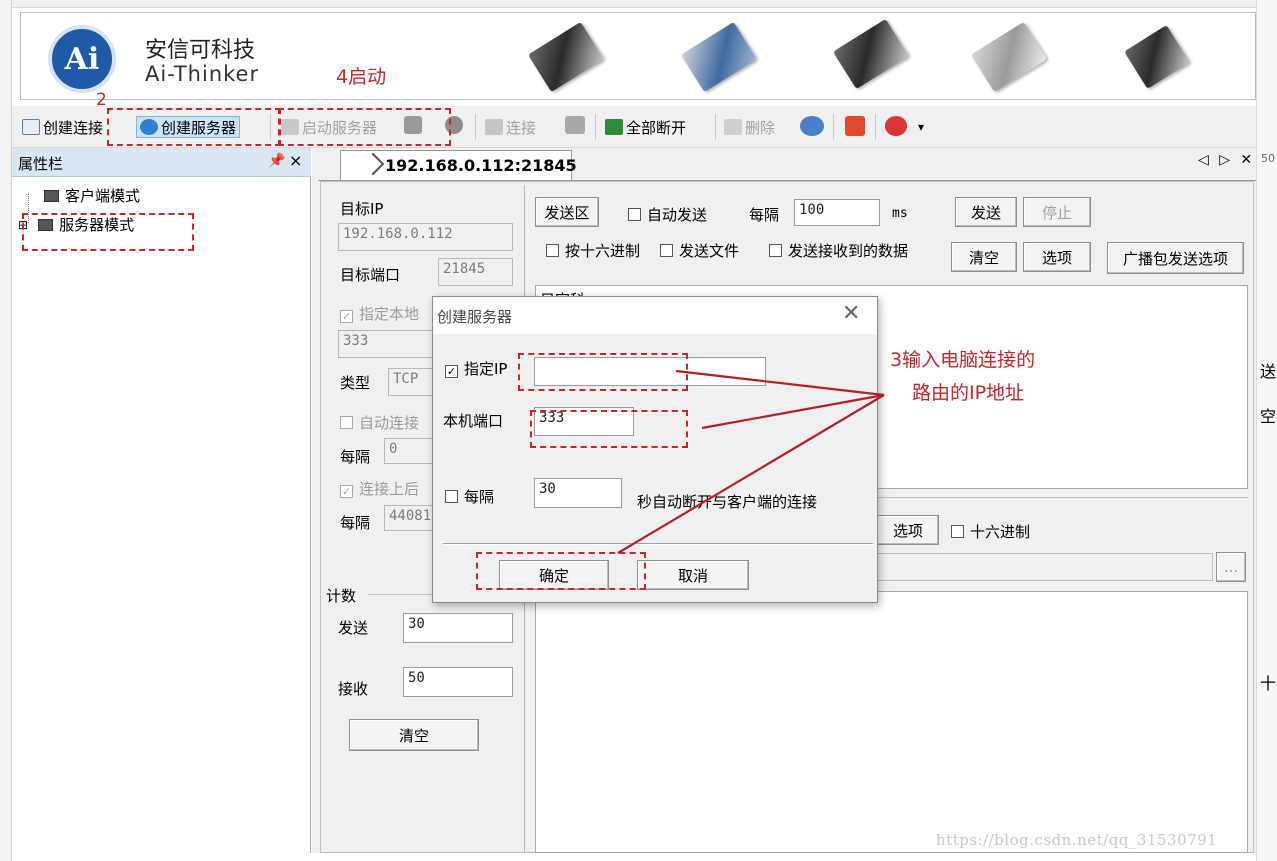 This screenshot has height=861, width=1277. Describe the element at coordinates (780, 383) in the screenshot. I see `arrow-to-ip` at that location.